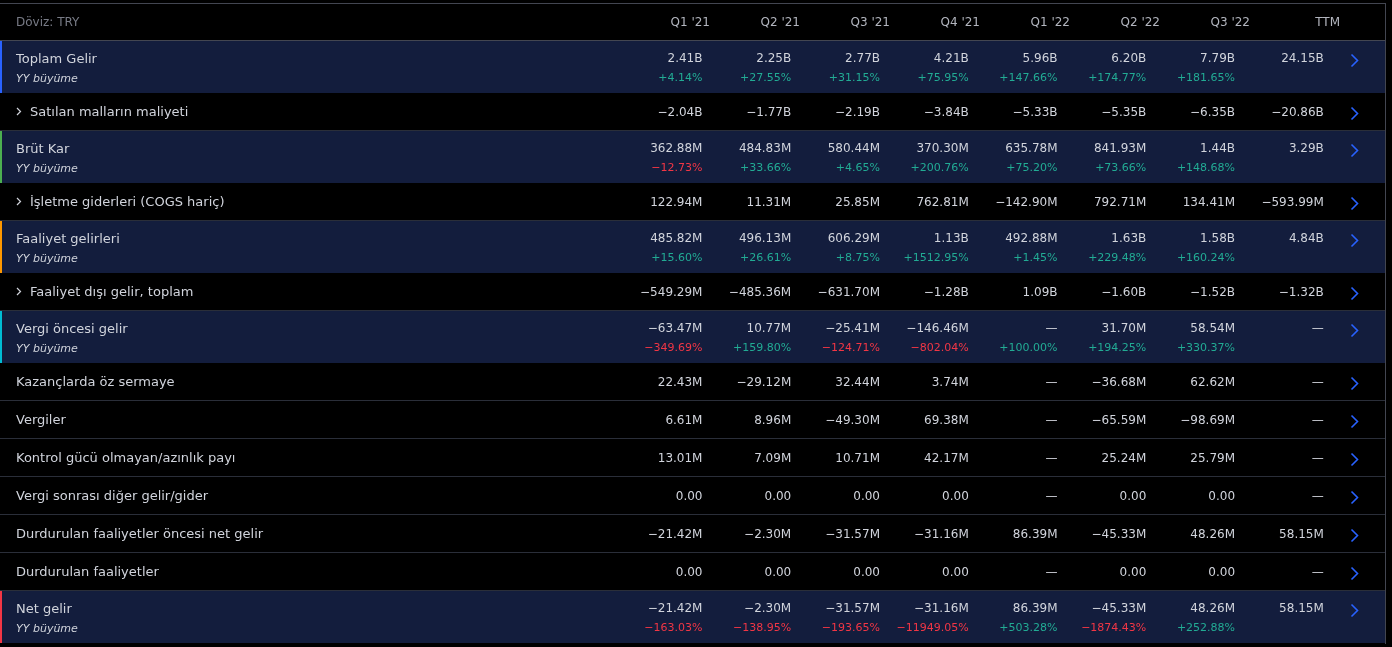 The height and width of the screenshot is (647, 1392). I want to click on growth-cell-text: +194.25%, so click(1117, 348).